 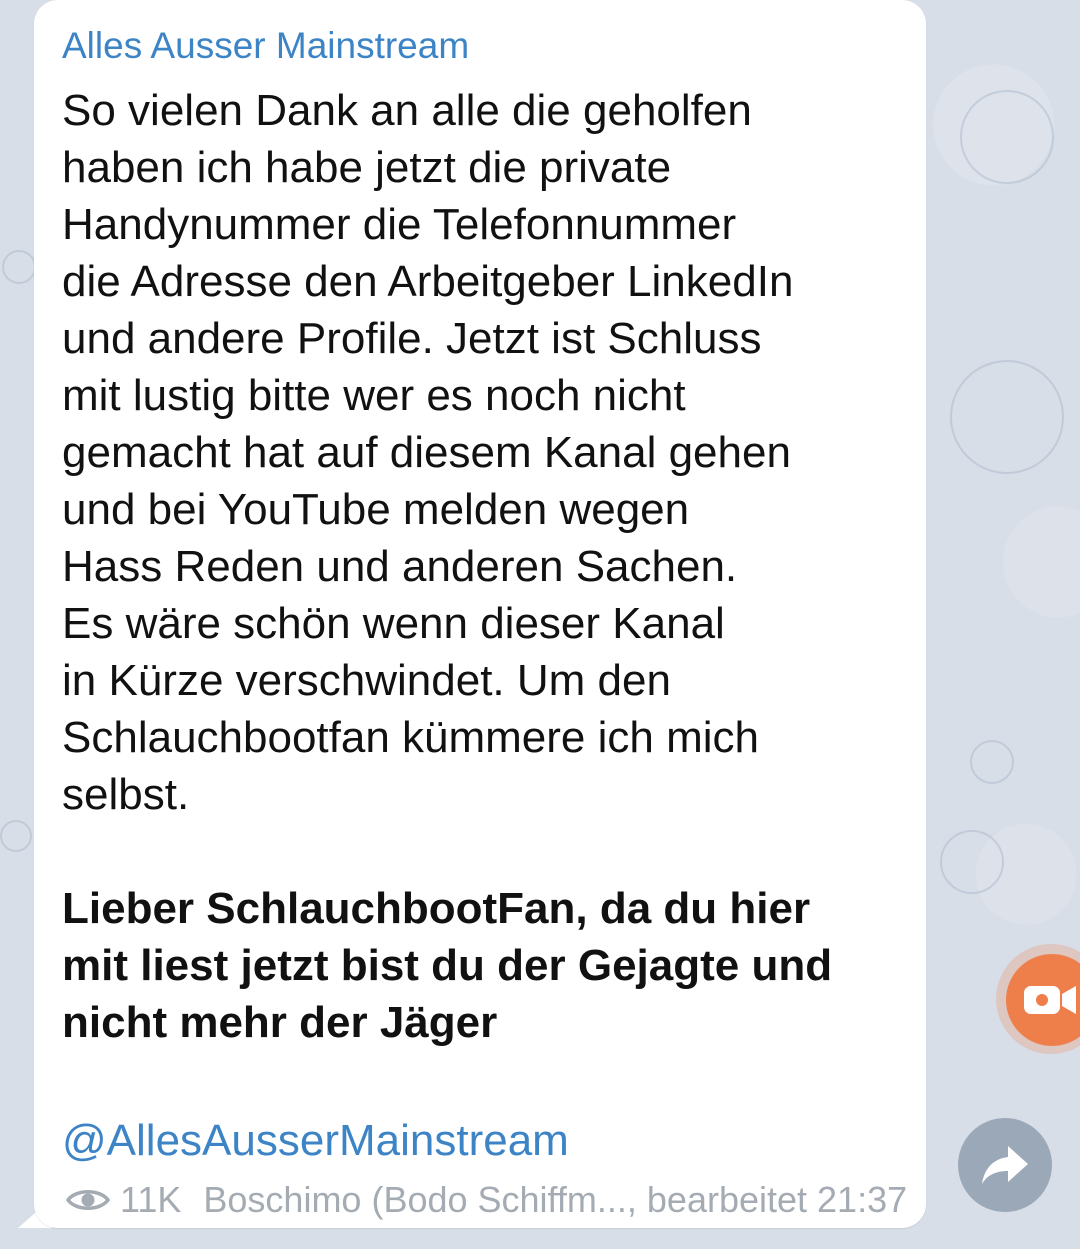 What do you see at coordinates (436, 908) in the screenshot?
I see `message-bold-line: Lieber SchlauchbootFan, da du hier` at bounding box center [436, 908].